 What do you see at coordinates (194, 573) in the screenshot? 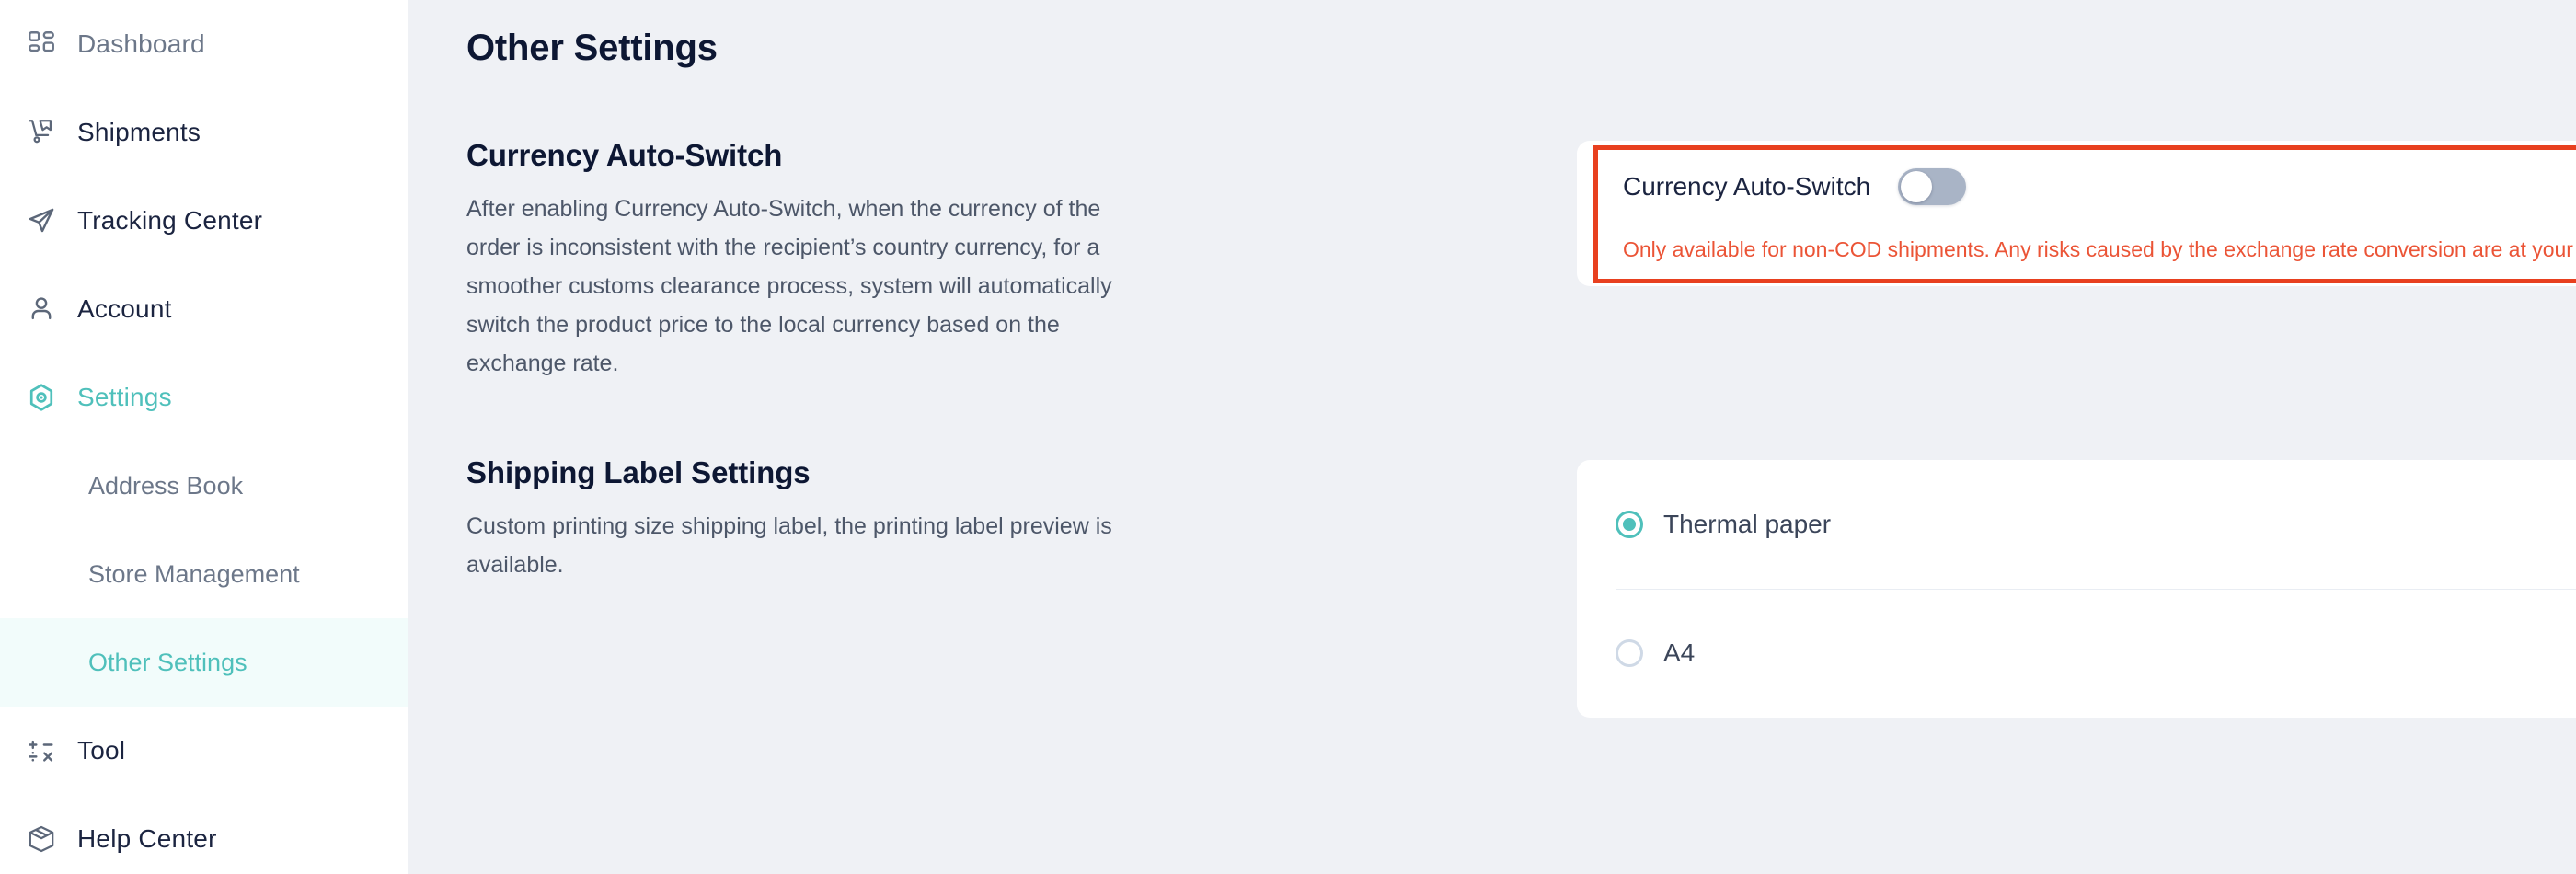
I see `sidebar-subitem-label: Store Management` at bounding box center [194, 573].